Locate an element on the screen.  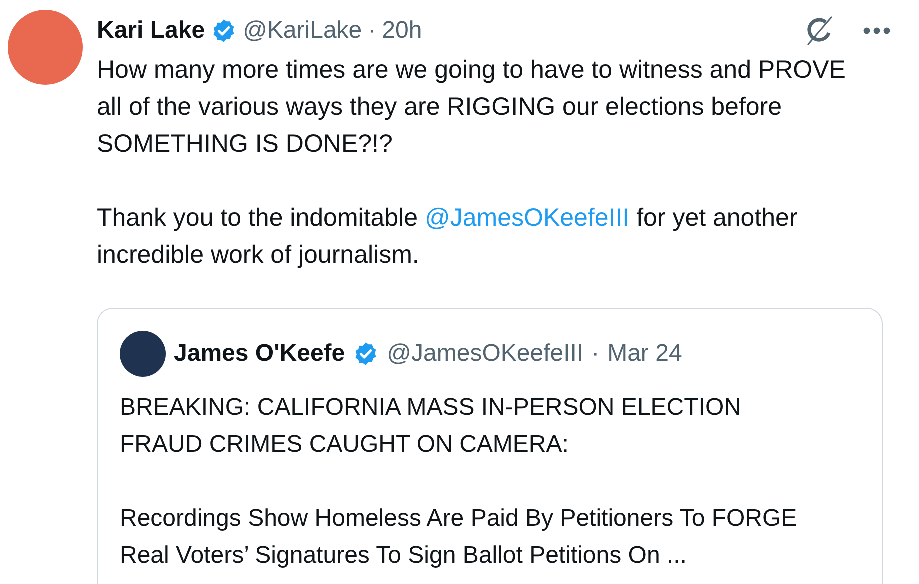
tweet-text: How many more times are we going to have to witness and PROVE all of the various ways they are RIGGING our elections before SOMETHING IS DONE?!? is located at coordinates (472, 107).